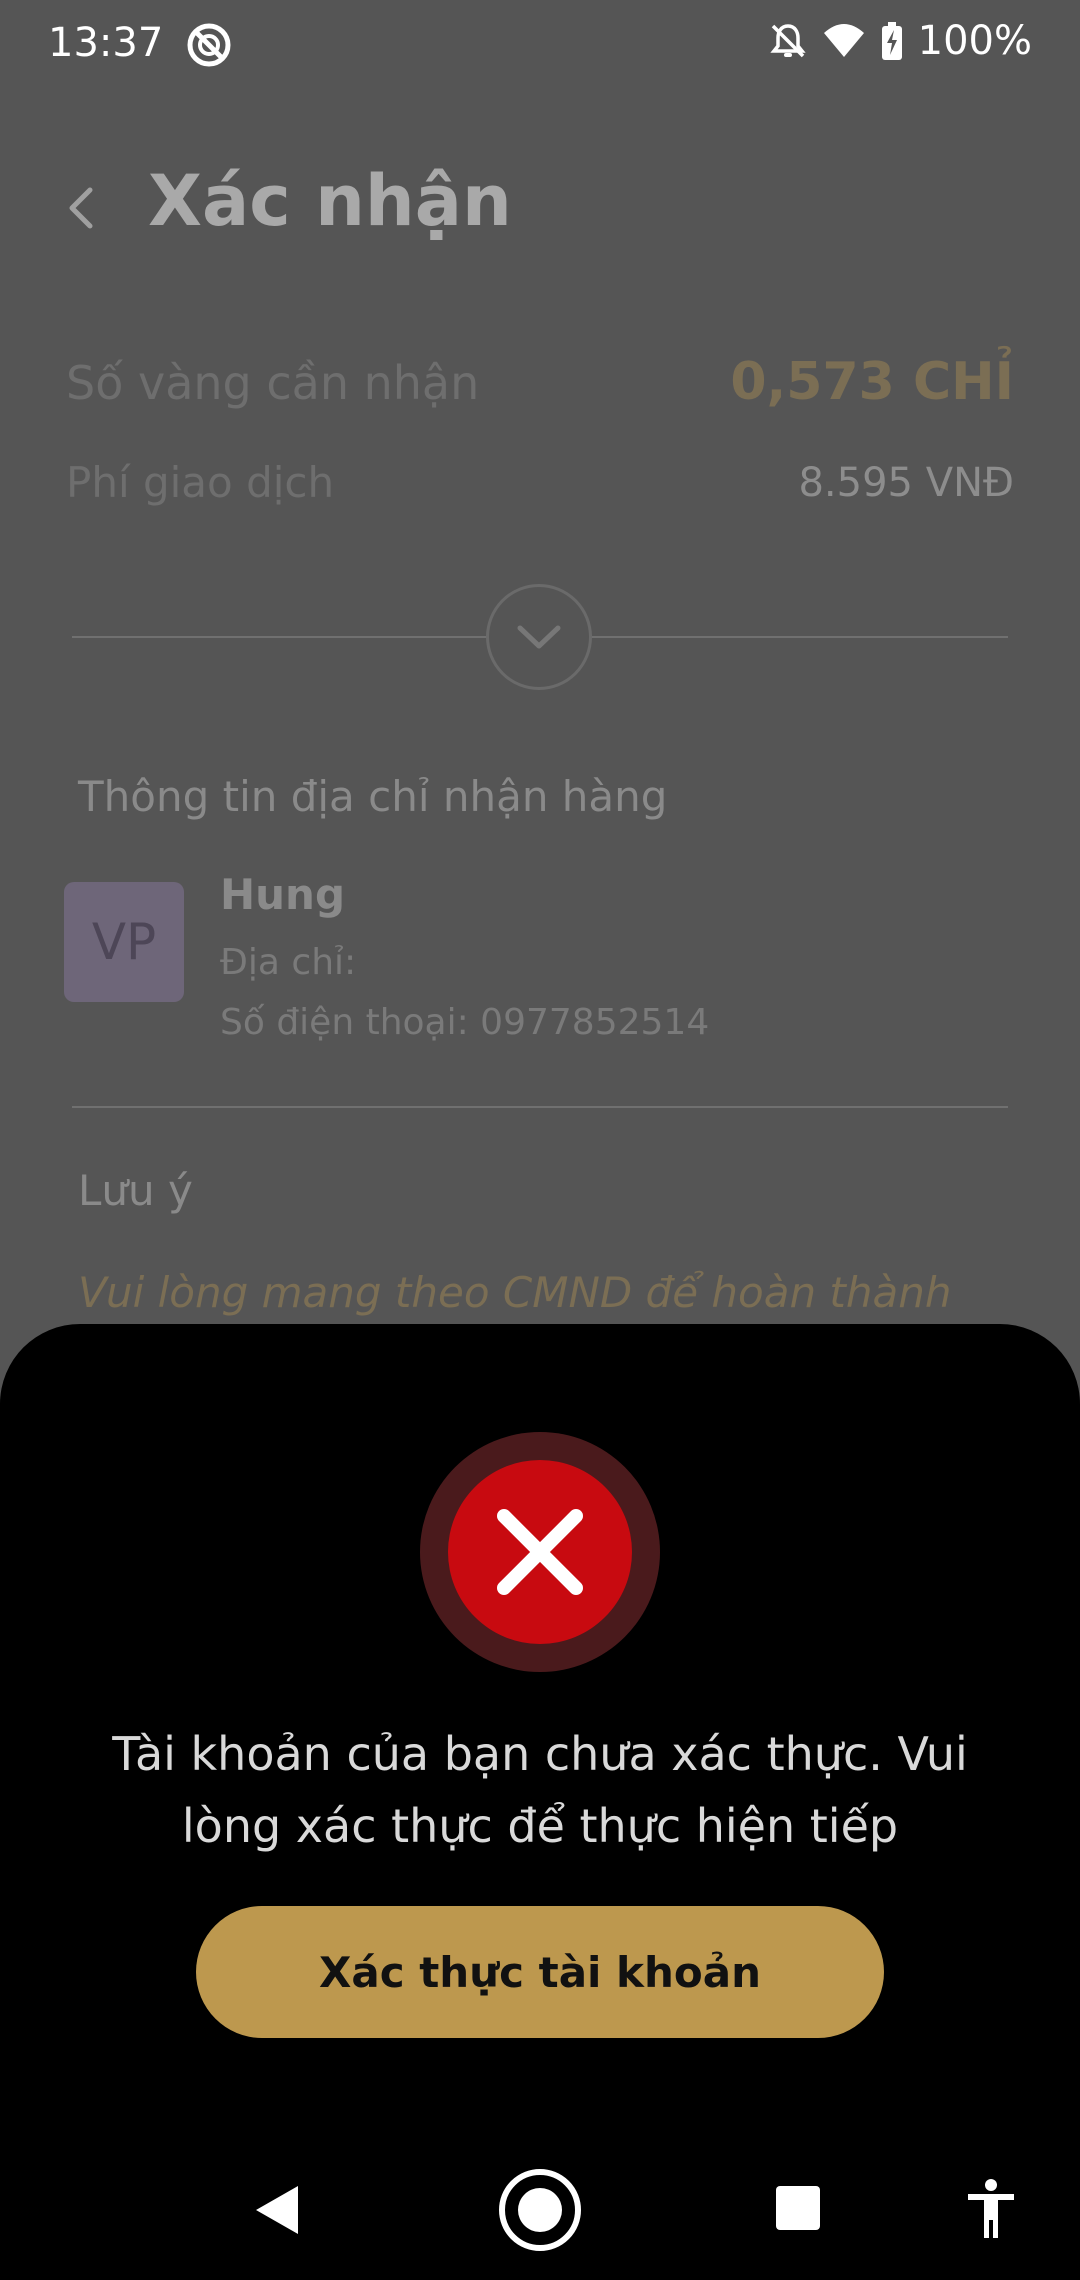 The width and height of the screenshot is (1080, 2280). I want to click on page-title: Xác nhận, so click(330, 201).